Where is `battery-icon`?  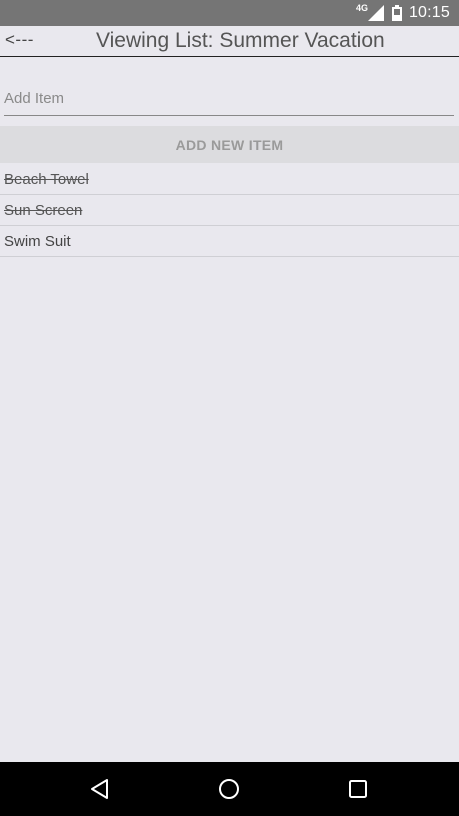 battery-icon is located at coordinates (396, 13).